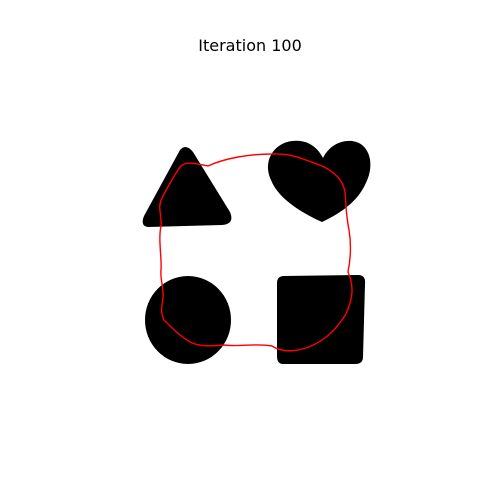 Image resolution: width=500 pixels, height=500 pixels. Describe the element at coordinates (188, 320) in the screenshot. I see `circle-shape` at that location.